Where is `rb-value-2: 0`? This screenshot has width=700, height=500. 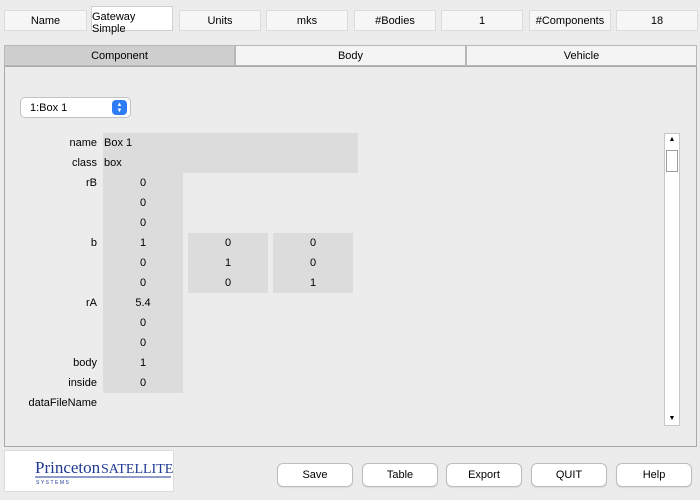
rb-value-2: 0 is located at coordinates (143, 223).